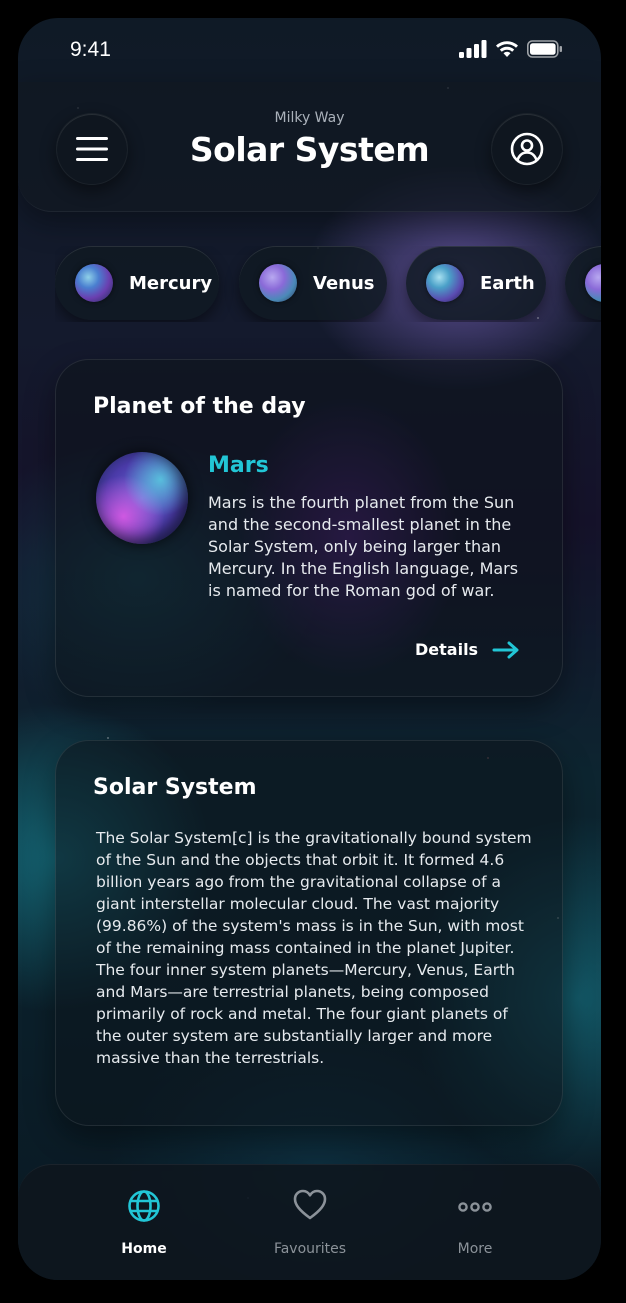 This screenshot has height=1303, width=626. I want to click on planet-name: Mars, so click(238, 465).